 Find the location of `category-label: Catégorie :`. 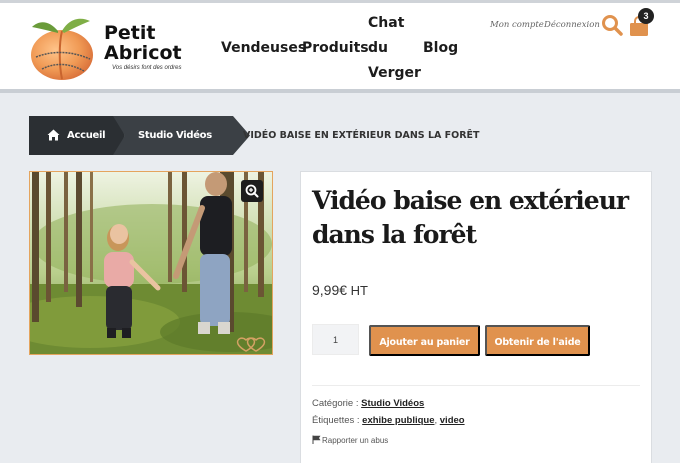

category-label: Catégorie : is located at coordinates (335, 403).